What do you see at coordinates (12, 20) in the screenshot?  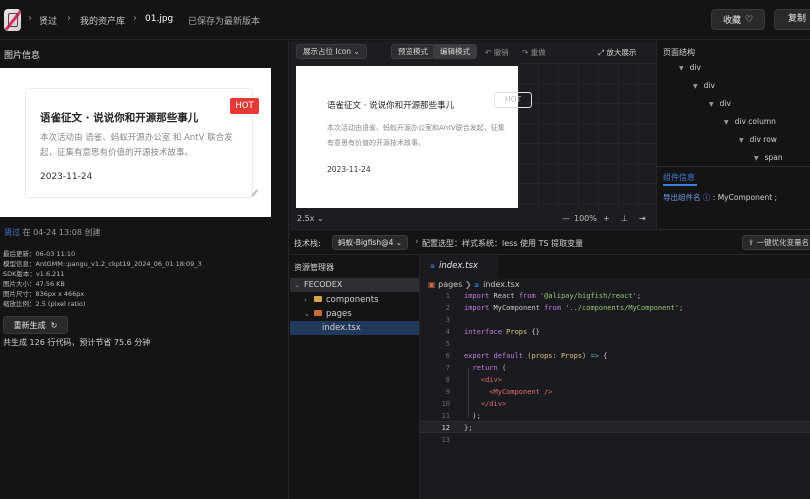 I see `app-logo-icon` at bounding box center [12, 20].